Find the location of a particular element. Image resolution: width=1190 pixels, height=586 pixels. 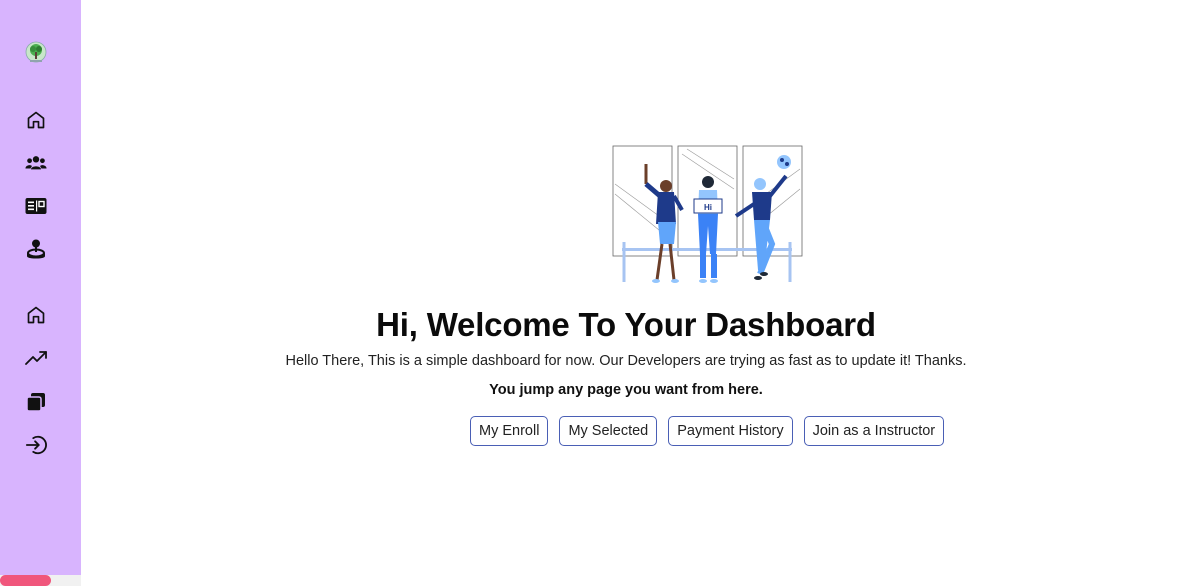

joystick-icon is located at coordinates (36, 249).